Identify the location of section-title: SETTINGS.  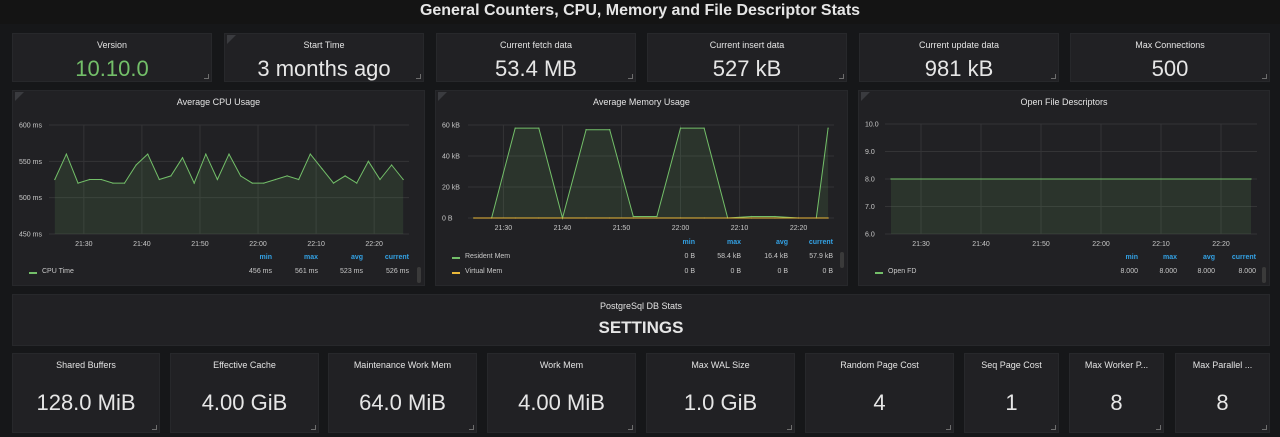
(641, 327).